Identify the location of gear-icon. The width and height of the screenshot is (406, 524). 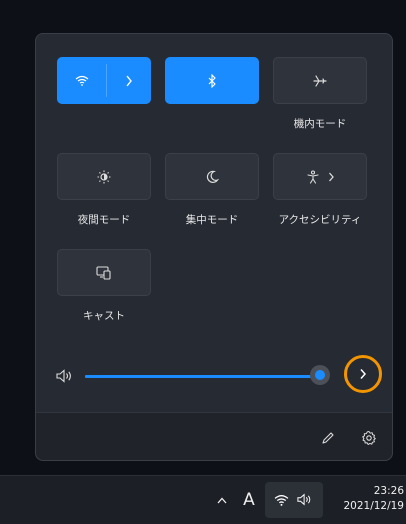
(369, 438).